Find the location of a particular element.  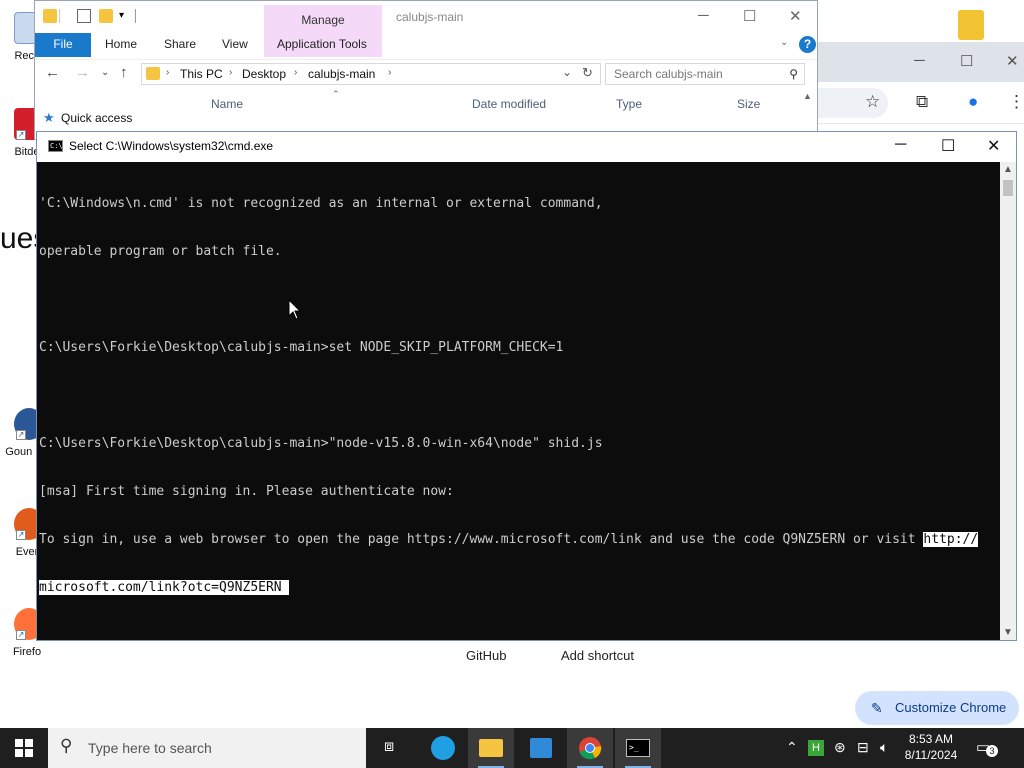

back-icon: ← is located at coordinates (52, 72).